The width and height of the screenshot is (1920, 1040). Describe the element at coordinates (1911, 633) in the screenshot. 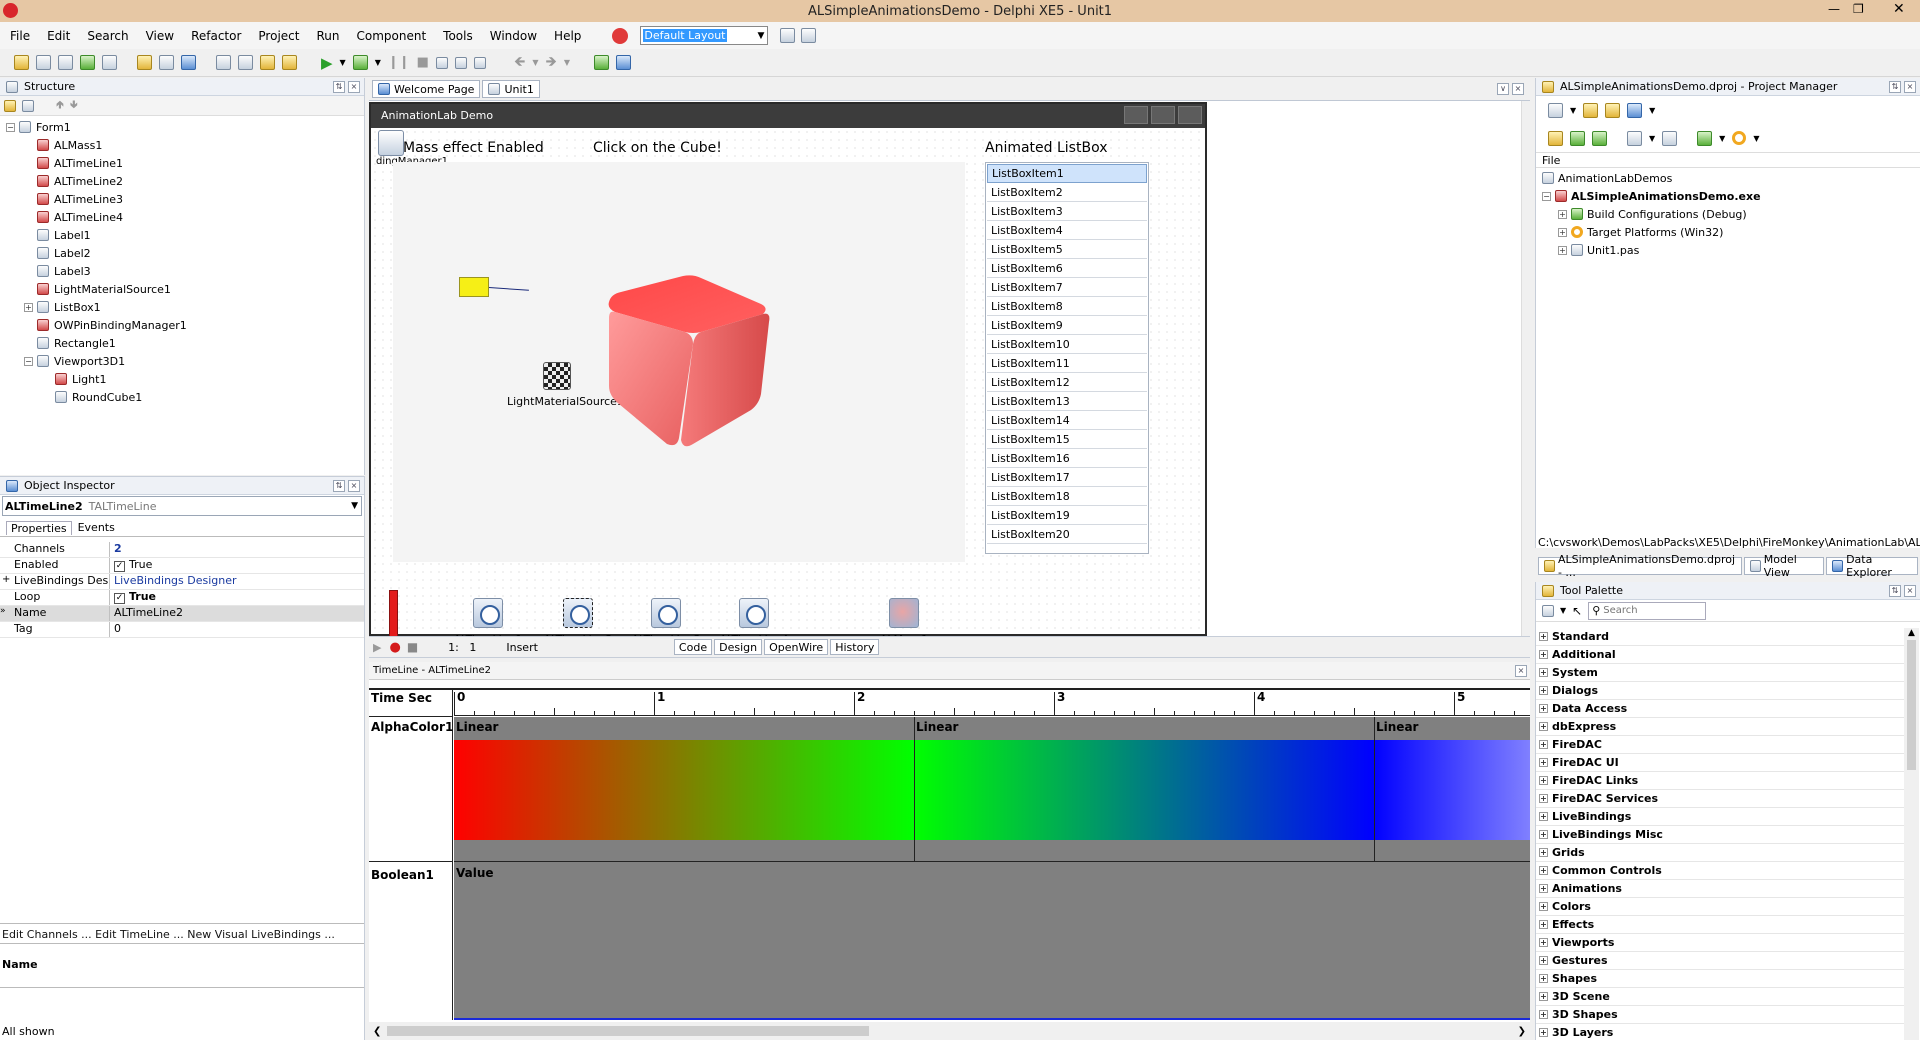

I see `scroll-up-icon: ▲` at that location.